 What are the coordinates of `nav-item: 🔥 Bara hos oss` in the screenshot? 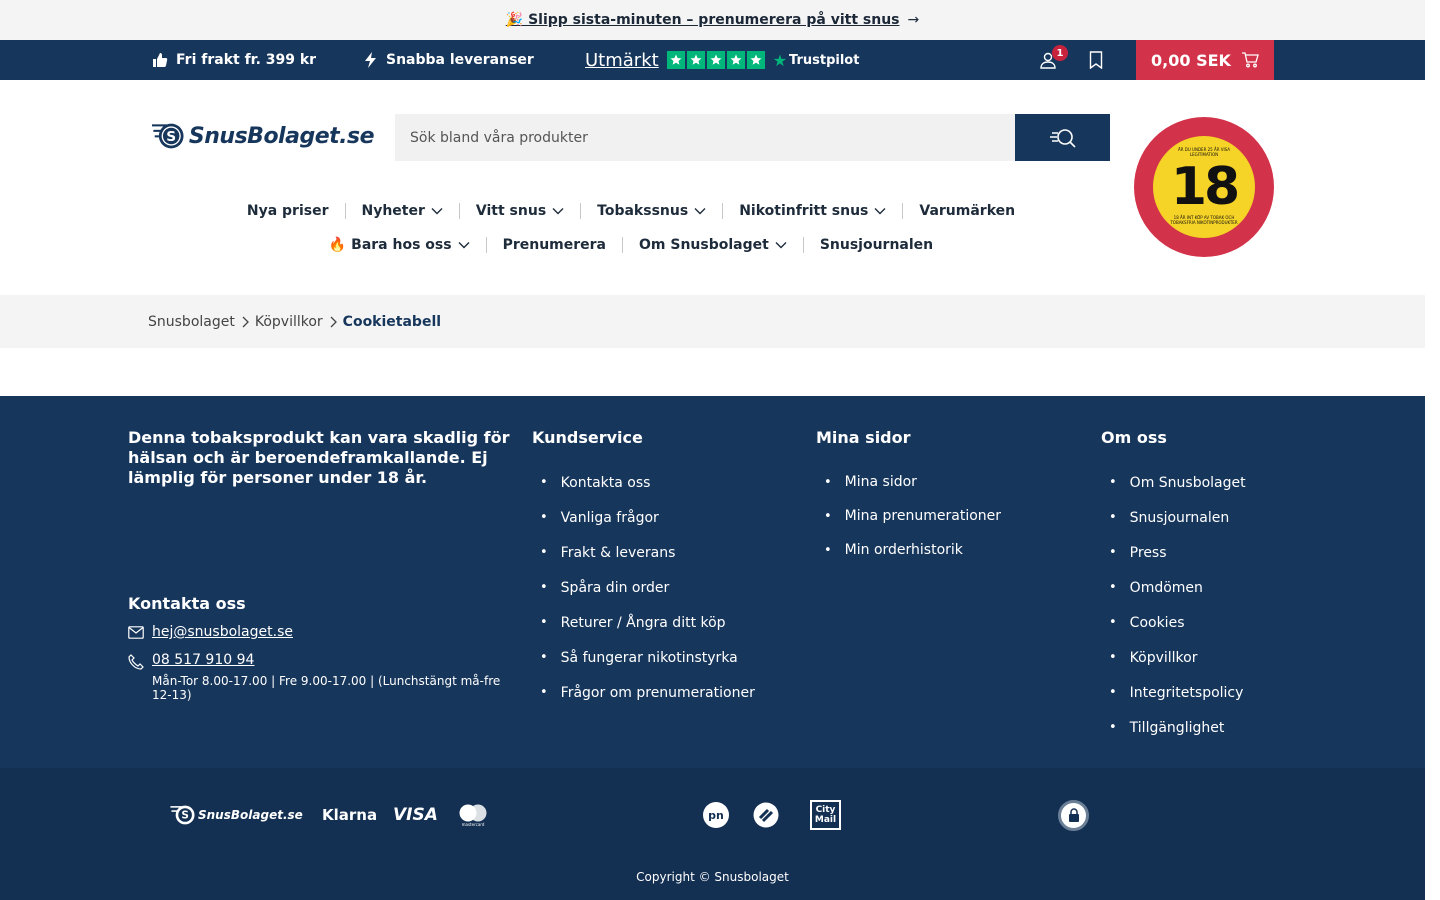 It's located at (399, 245).